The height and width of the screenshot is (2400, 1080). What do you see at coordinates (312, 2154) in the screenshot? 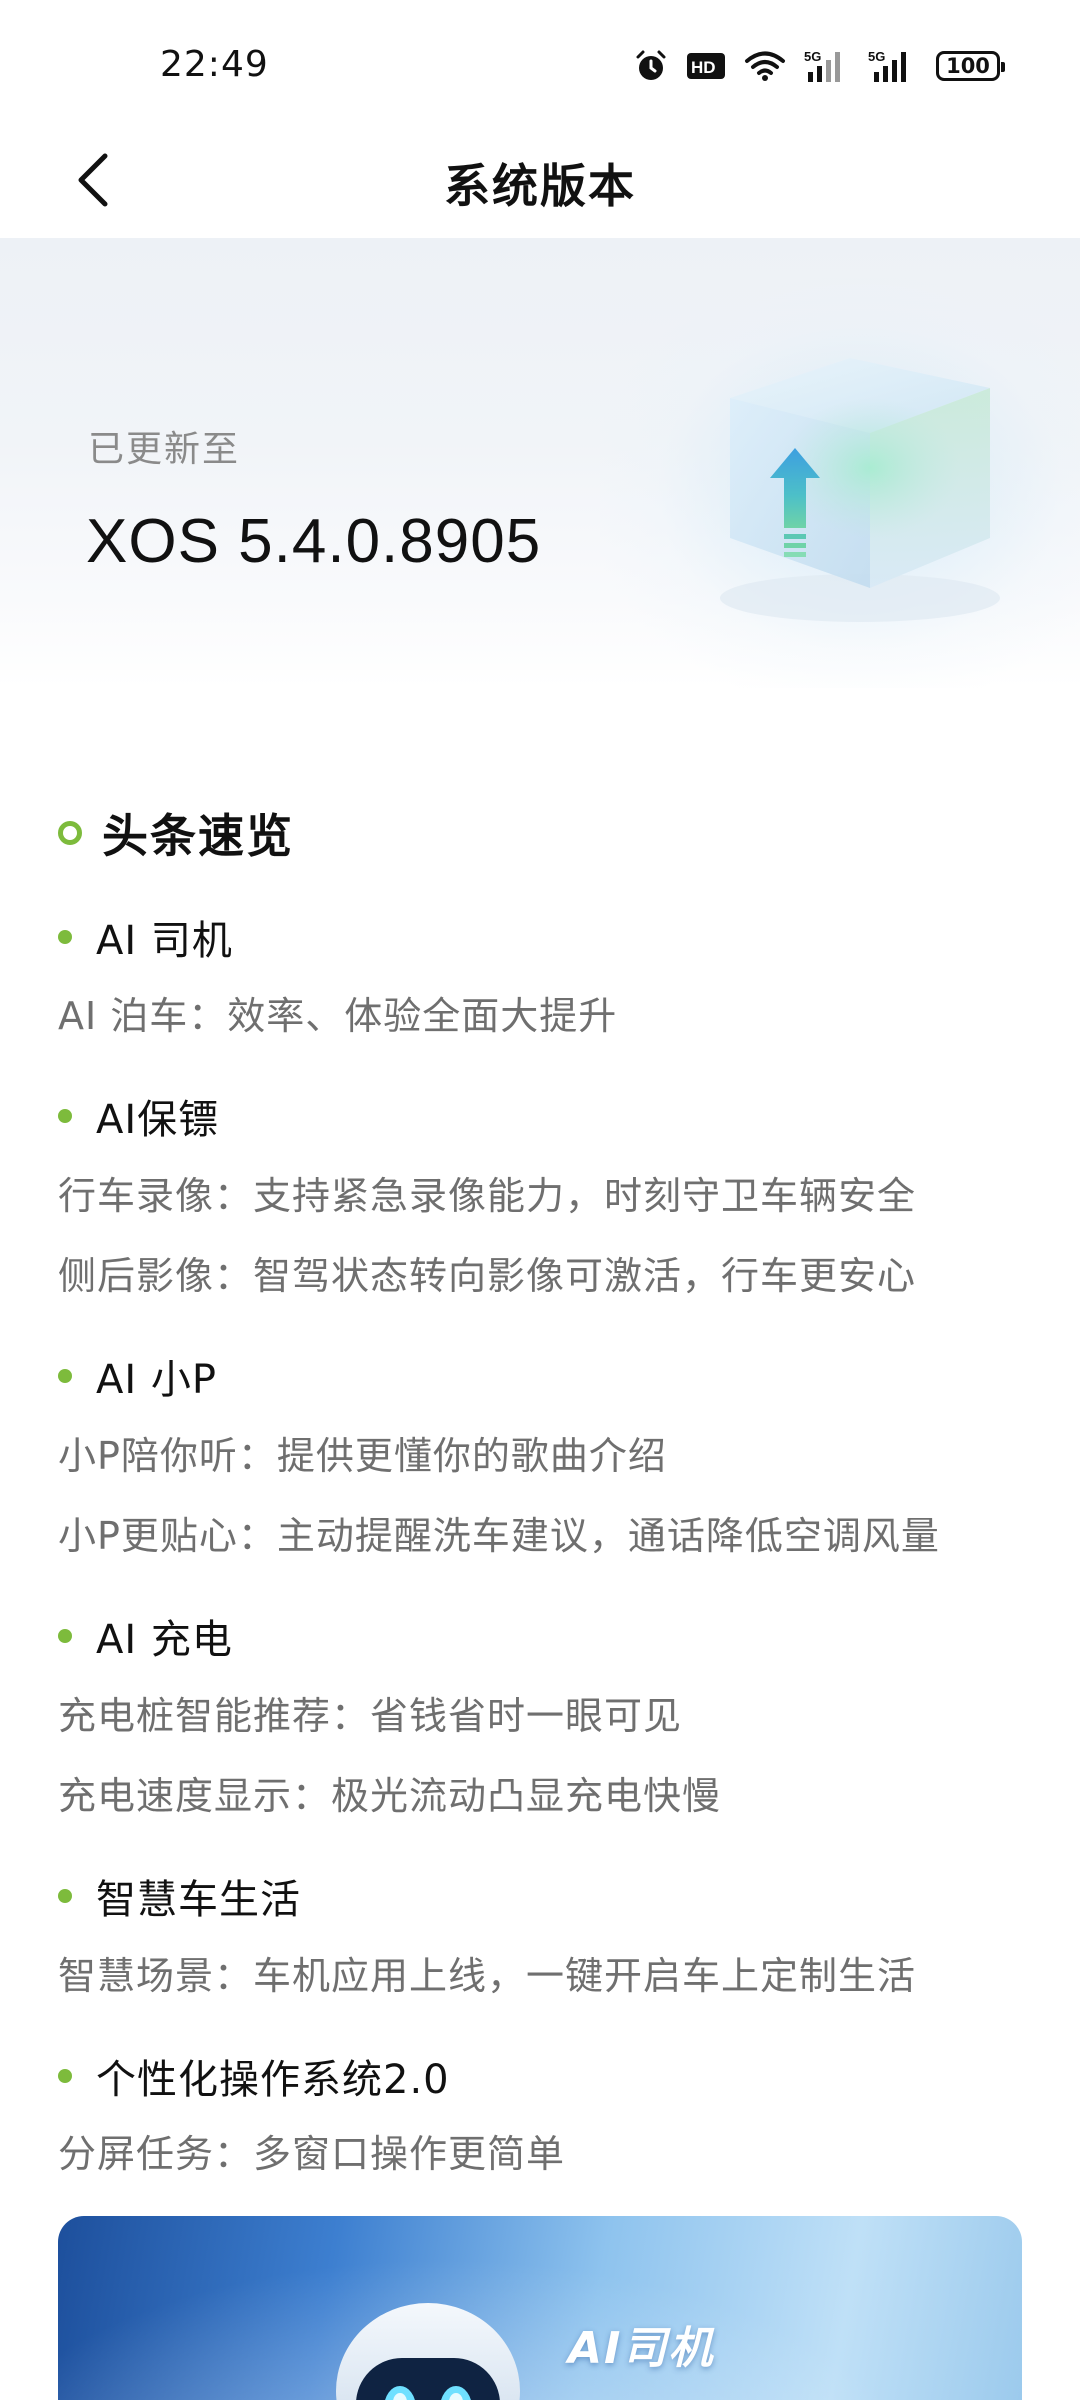
I see `feature-description: 分屏任务：多窗口操作更简单` at bounding box center [312, 2154].